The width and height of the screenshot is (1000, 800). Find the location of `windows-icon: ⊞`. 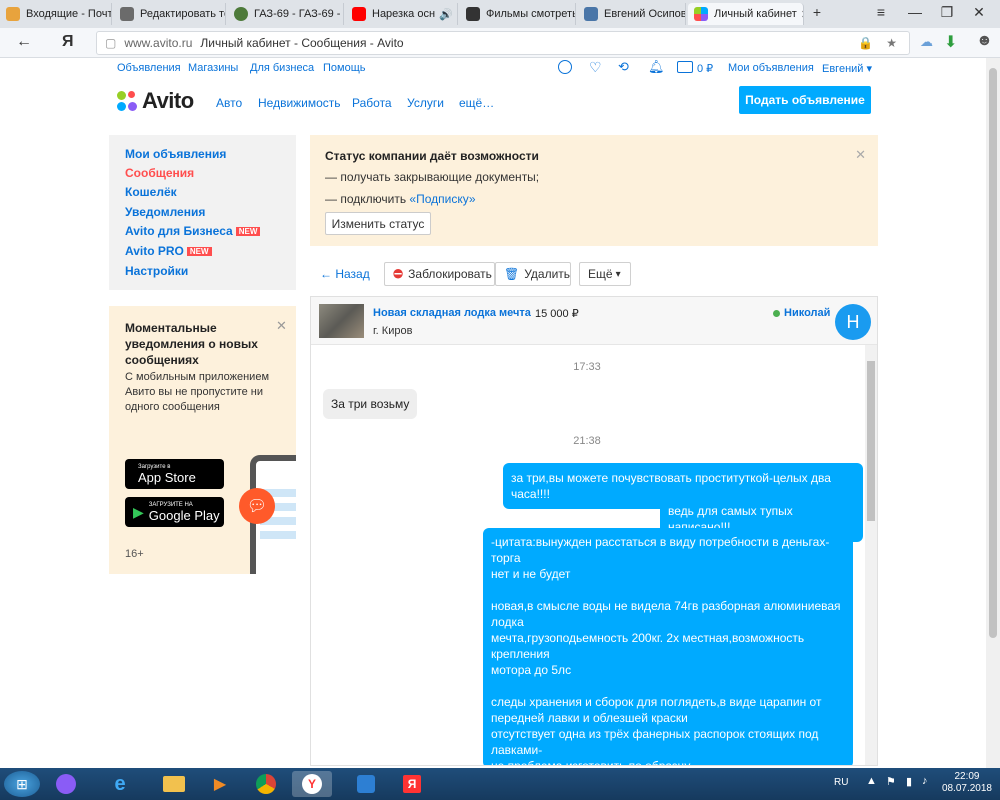

windows-icon: ⊞ is located at coordinates (22, 783).